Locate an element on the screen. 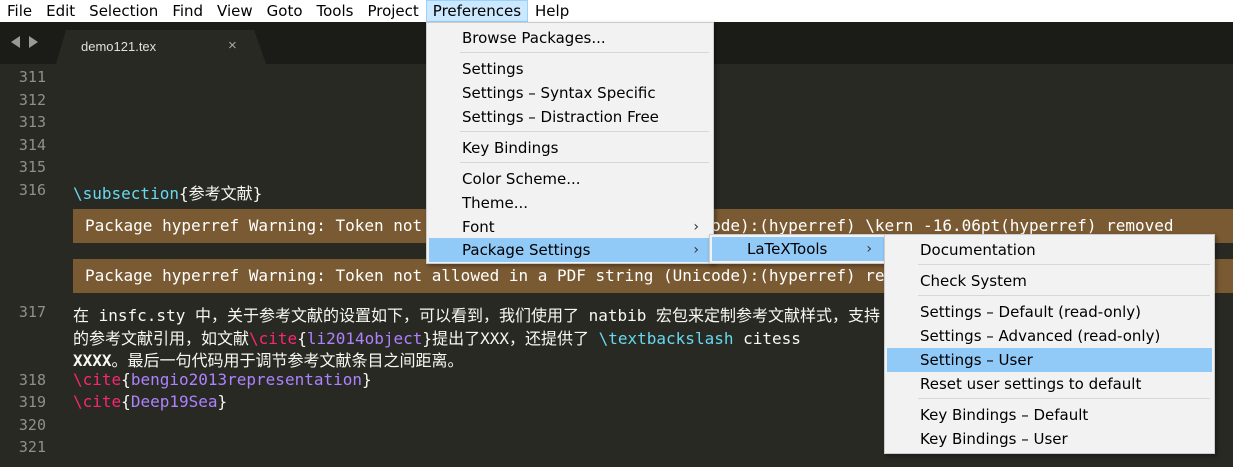 The width and height of the screenshot is (1233, 467). menu-item-settings-default: Settings – Default (read-only) is located at coordinates (1049, 312).